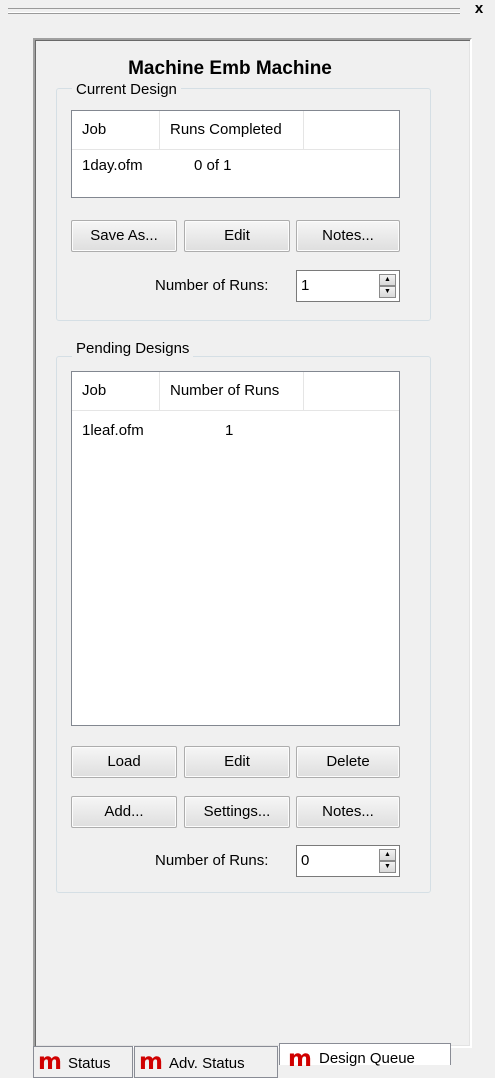 This screenshot has height=1078, width=495. Describe the element at coordinates (232, 130) in the screenshot. I see `column-header-runs-completed: Runs Completed` at that location.